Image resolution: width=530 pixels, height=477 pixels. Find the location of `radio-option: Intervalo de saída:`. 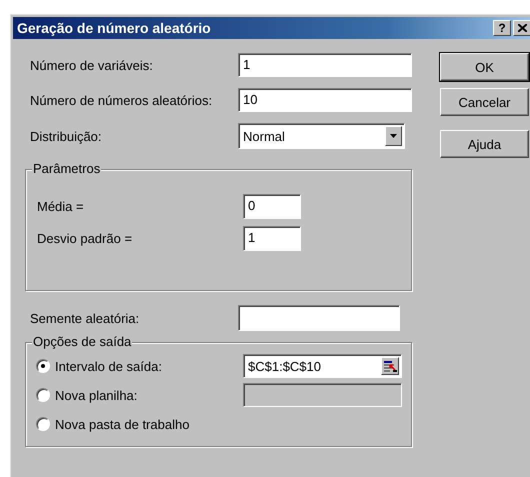

radio-option: Intervalo de saída: is located at coordinates (139, 366).